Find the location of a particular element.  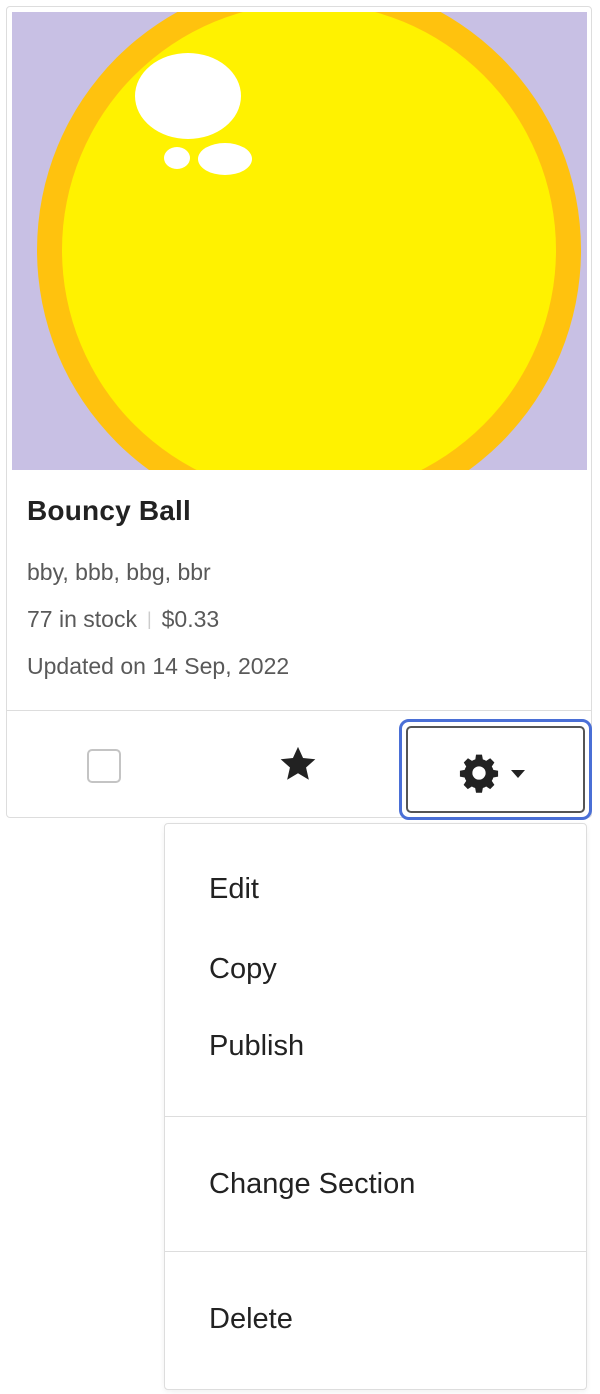

star-icon is located at coordinates (298, 763).